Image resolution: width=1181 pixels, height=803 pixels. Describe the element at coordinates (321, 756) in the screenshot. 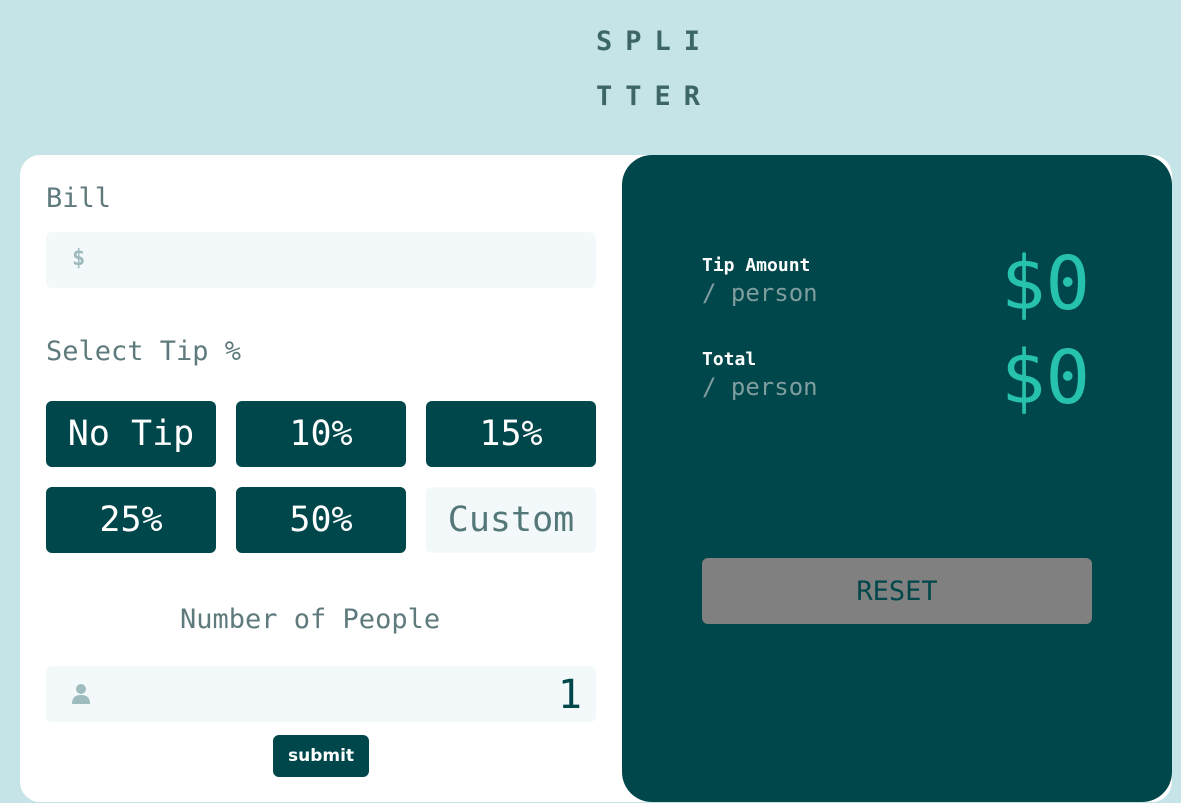

I see `submit-button: submit` at that location.